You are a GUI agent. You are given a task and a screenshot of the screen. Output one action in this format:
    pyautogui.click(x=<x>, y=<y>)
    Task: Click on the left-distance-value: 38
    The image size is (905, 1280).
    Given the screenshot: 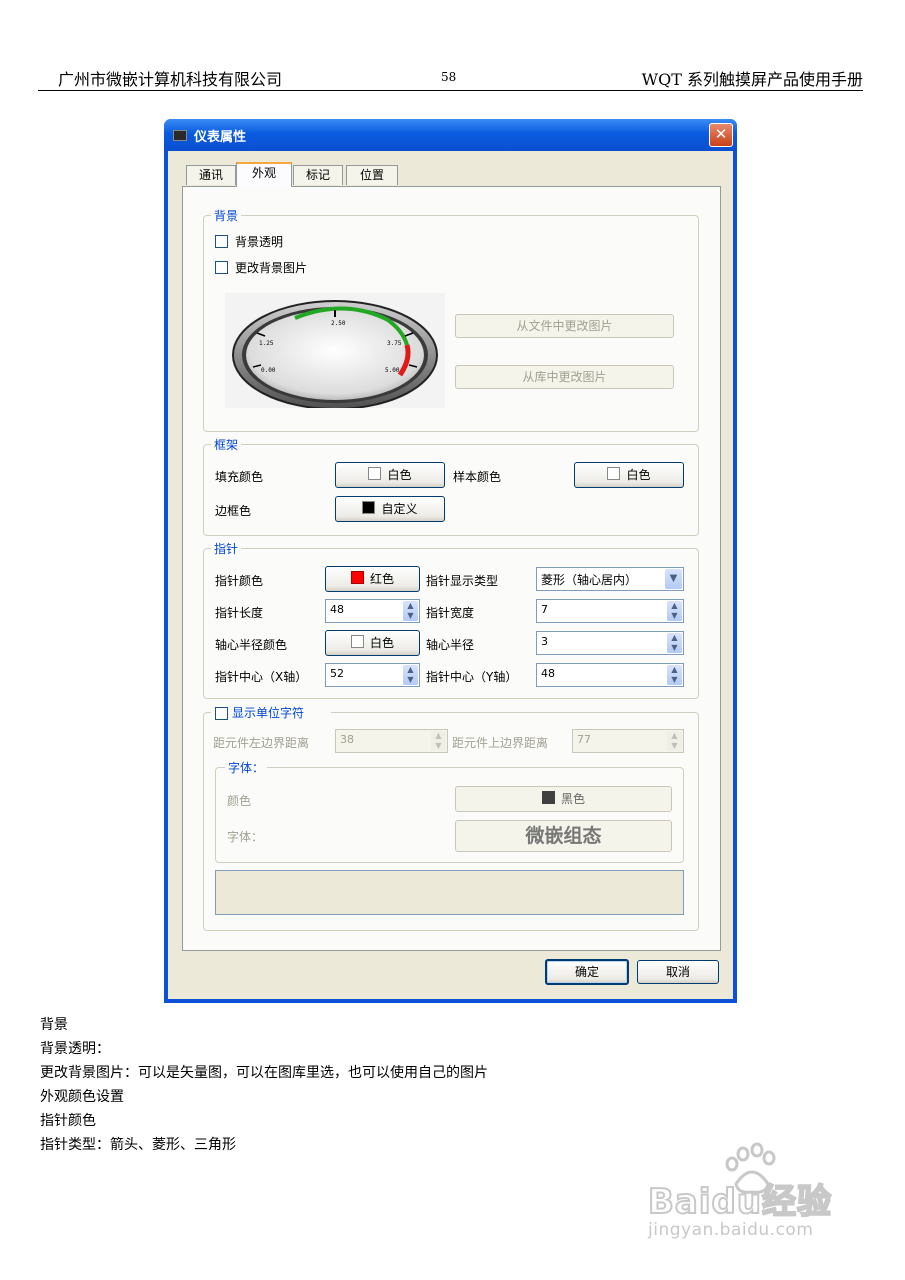 What is the action you would take?
    pyautogui.click(x=347, y=739)
    